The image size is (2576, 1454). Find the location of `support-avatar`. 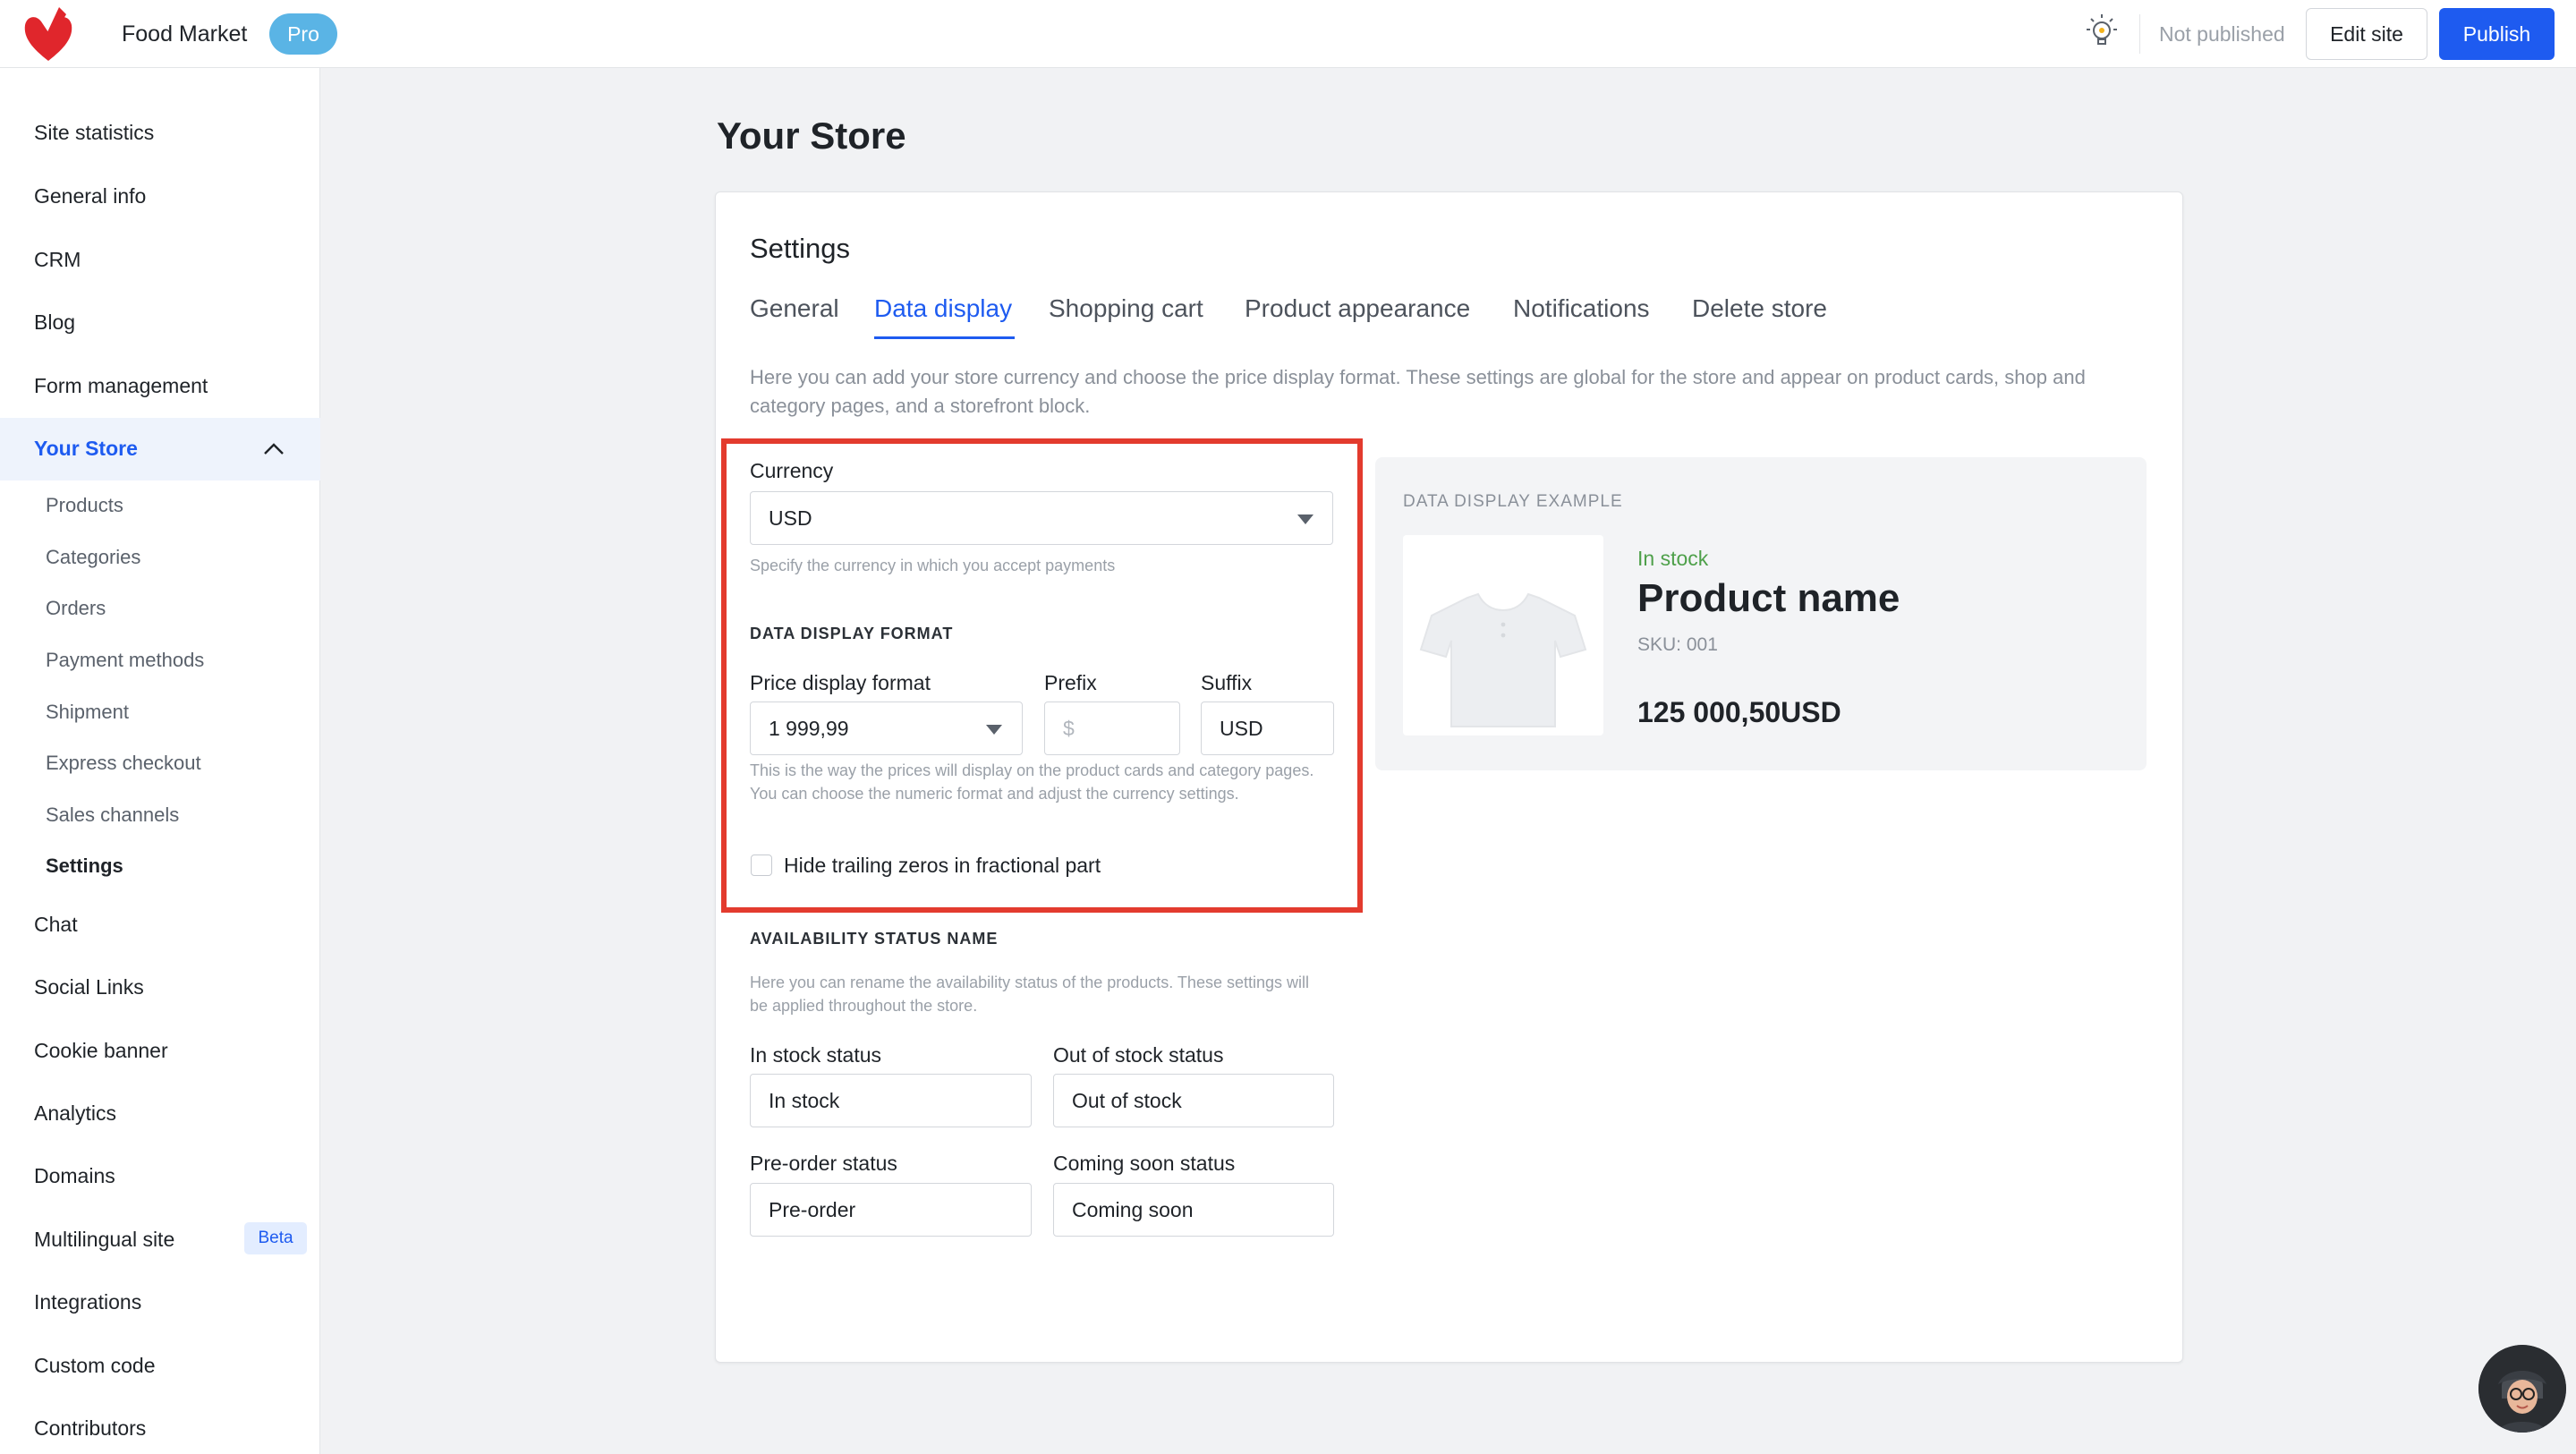

support-avatar is located at coordinates (2522, 1389).